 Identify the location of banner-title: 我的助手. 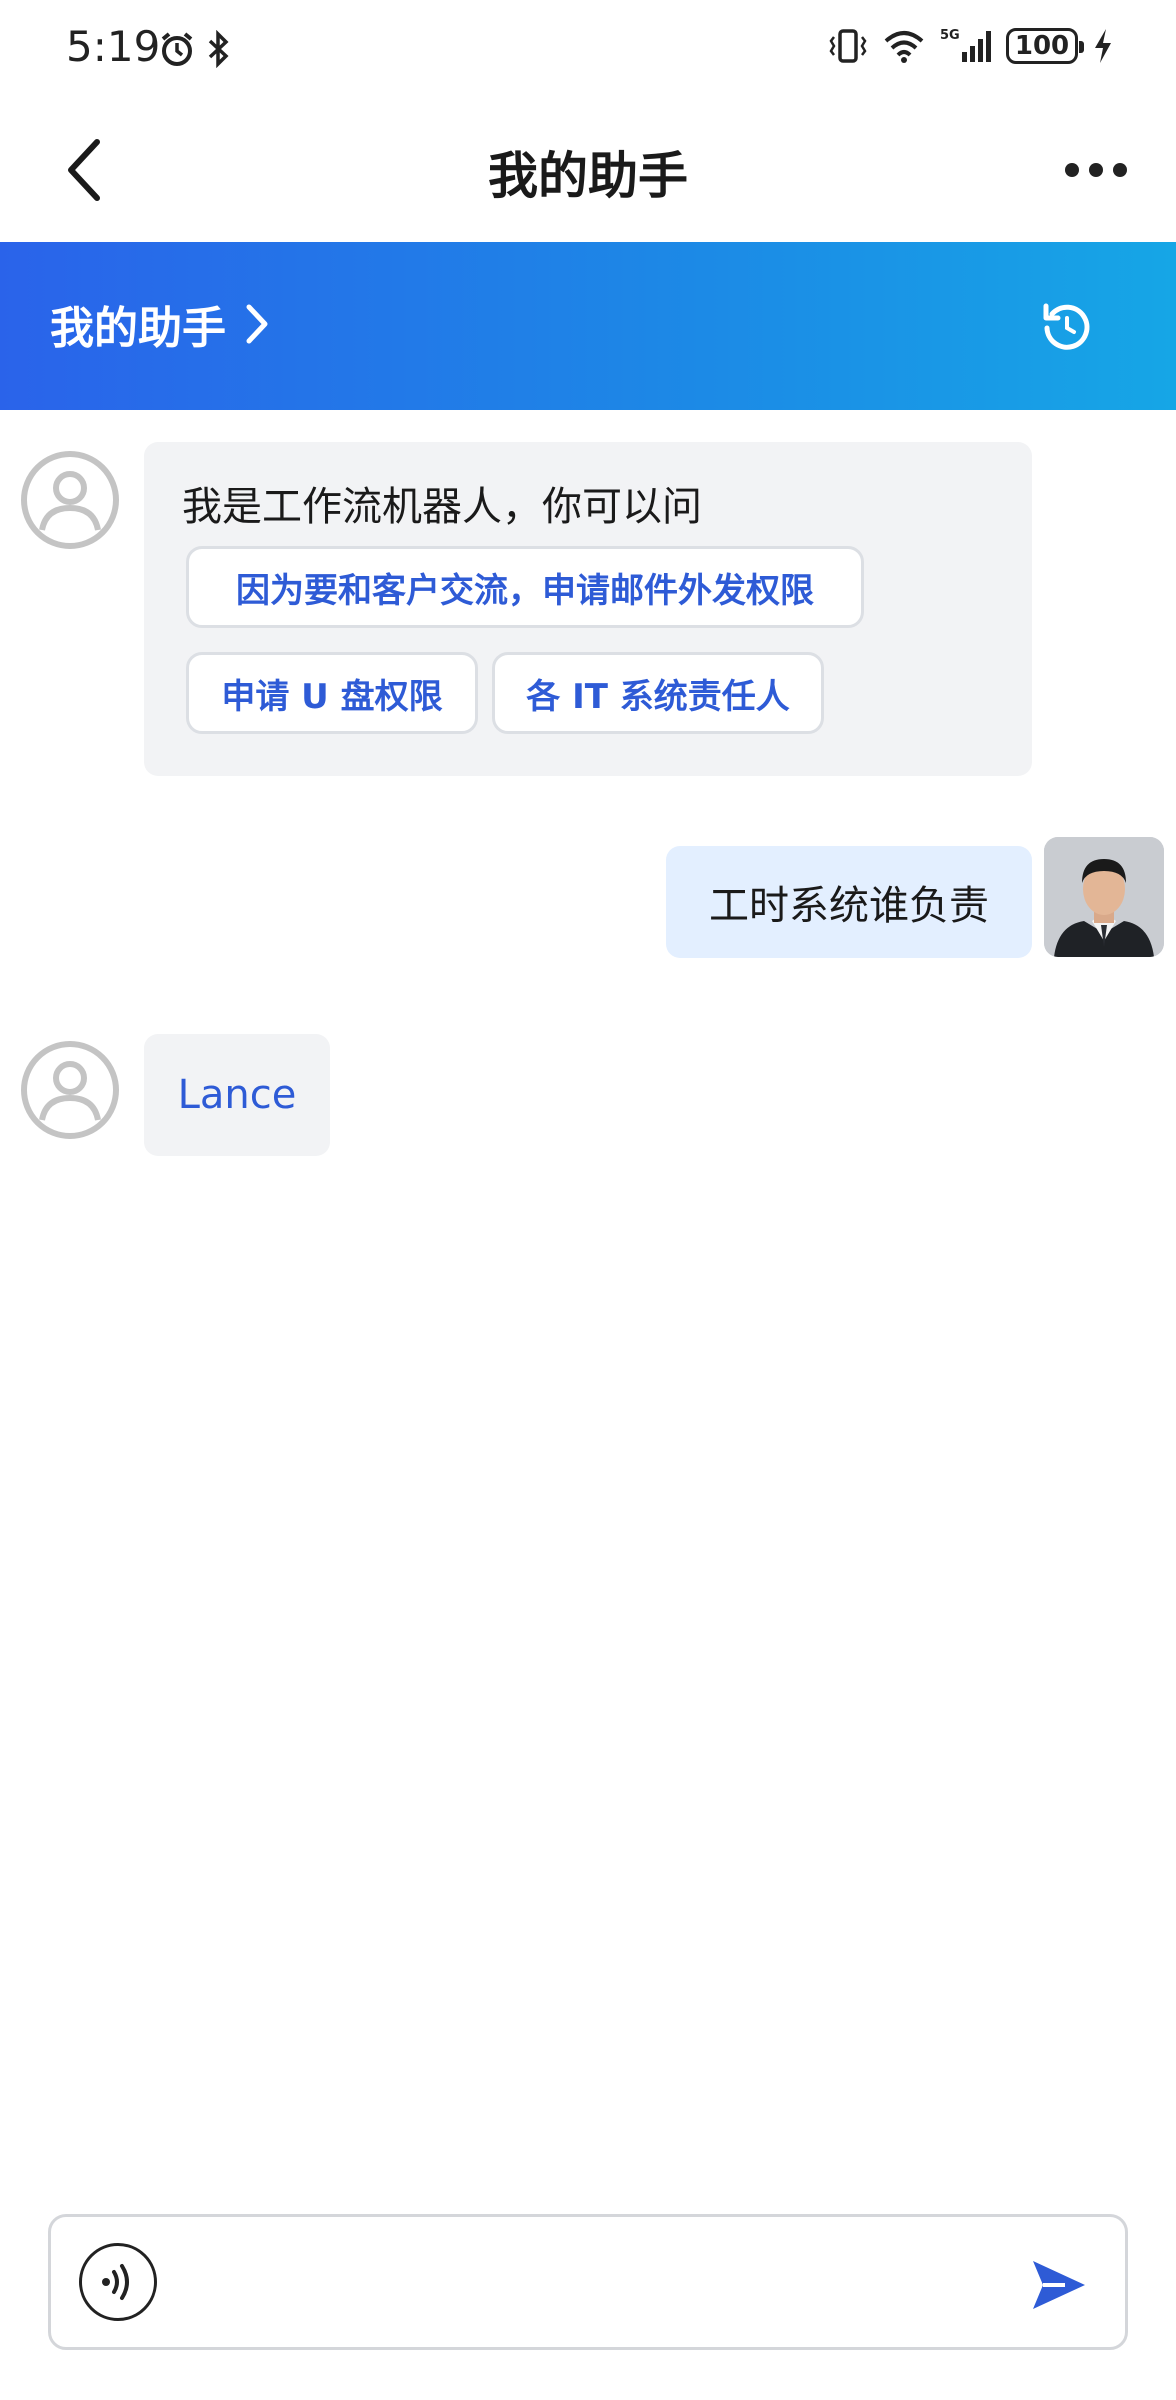
(138, 328).